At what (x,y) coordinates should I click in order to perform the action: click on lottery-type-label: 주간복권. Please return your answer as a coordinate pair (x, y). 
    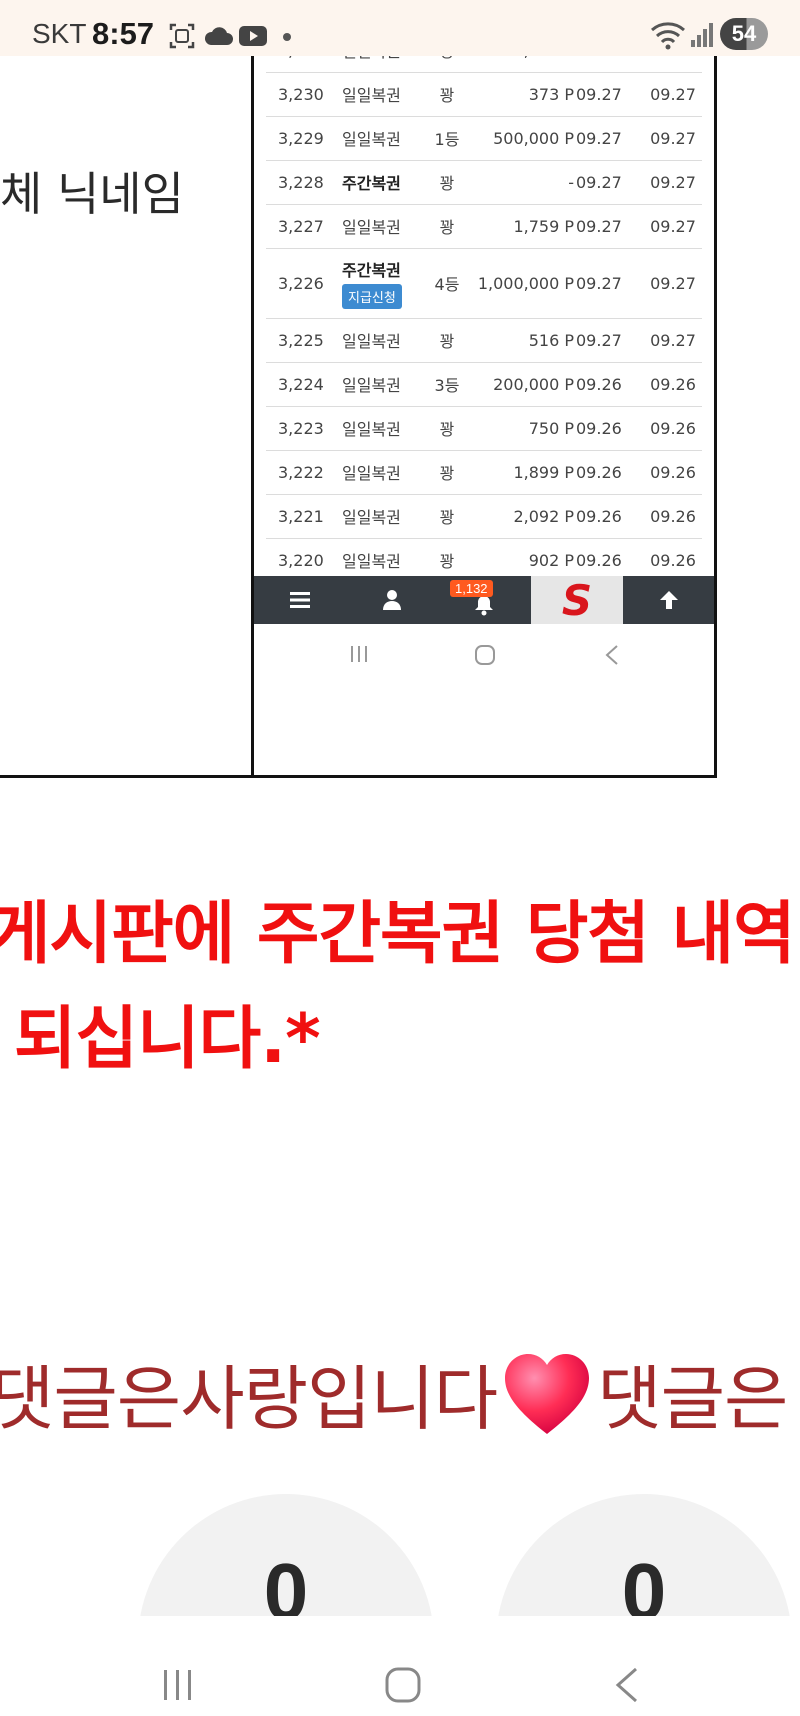
    Looking at the image, I should click on (371, 270).